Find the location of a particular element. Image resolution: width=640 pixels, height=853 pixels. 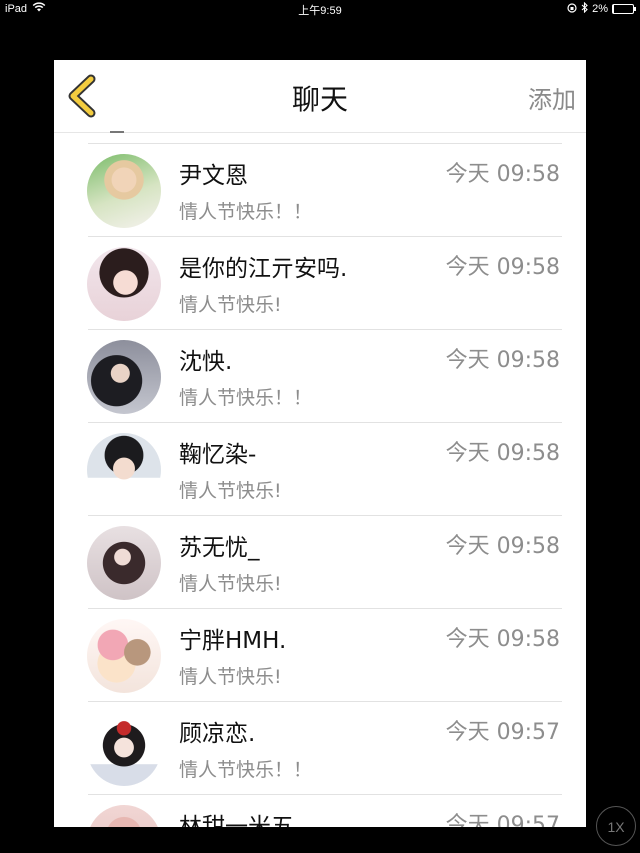

chat-row: 沈怏. 情人节快乐！！ 今天 09:58 is located at coordinates (320, 375).